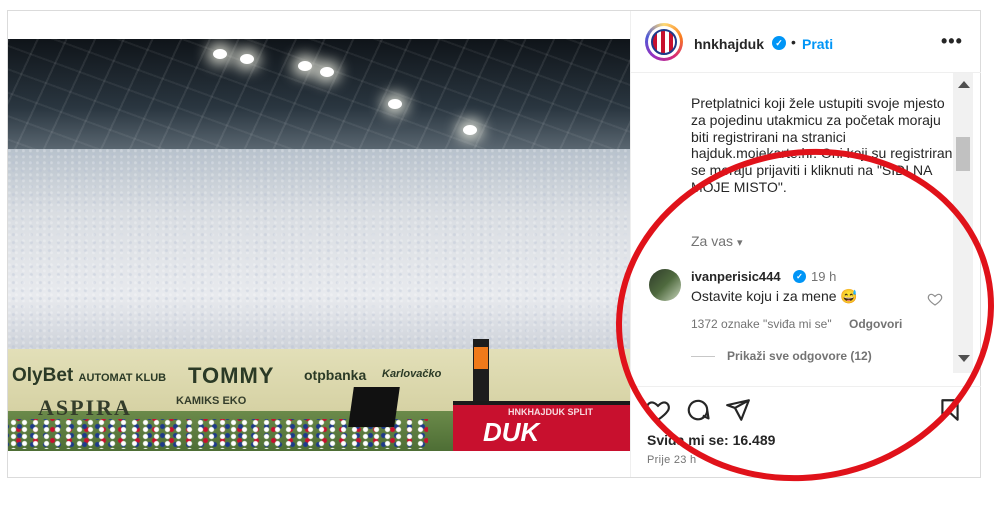  Describe the element at coordinates (711, 440) in the screenshot. I see `likes-count: Sviđa mi se: 16.489` at that location.